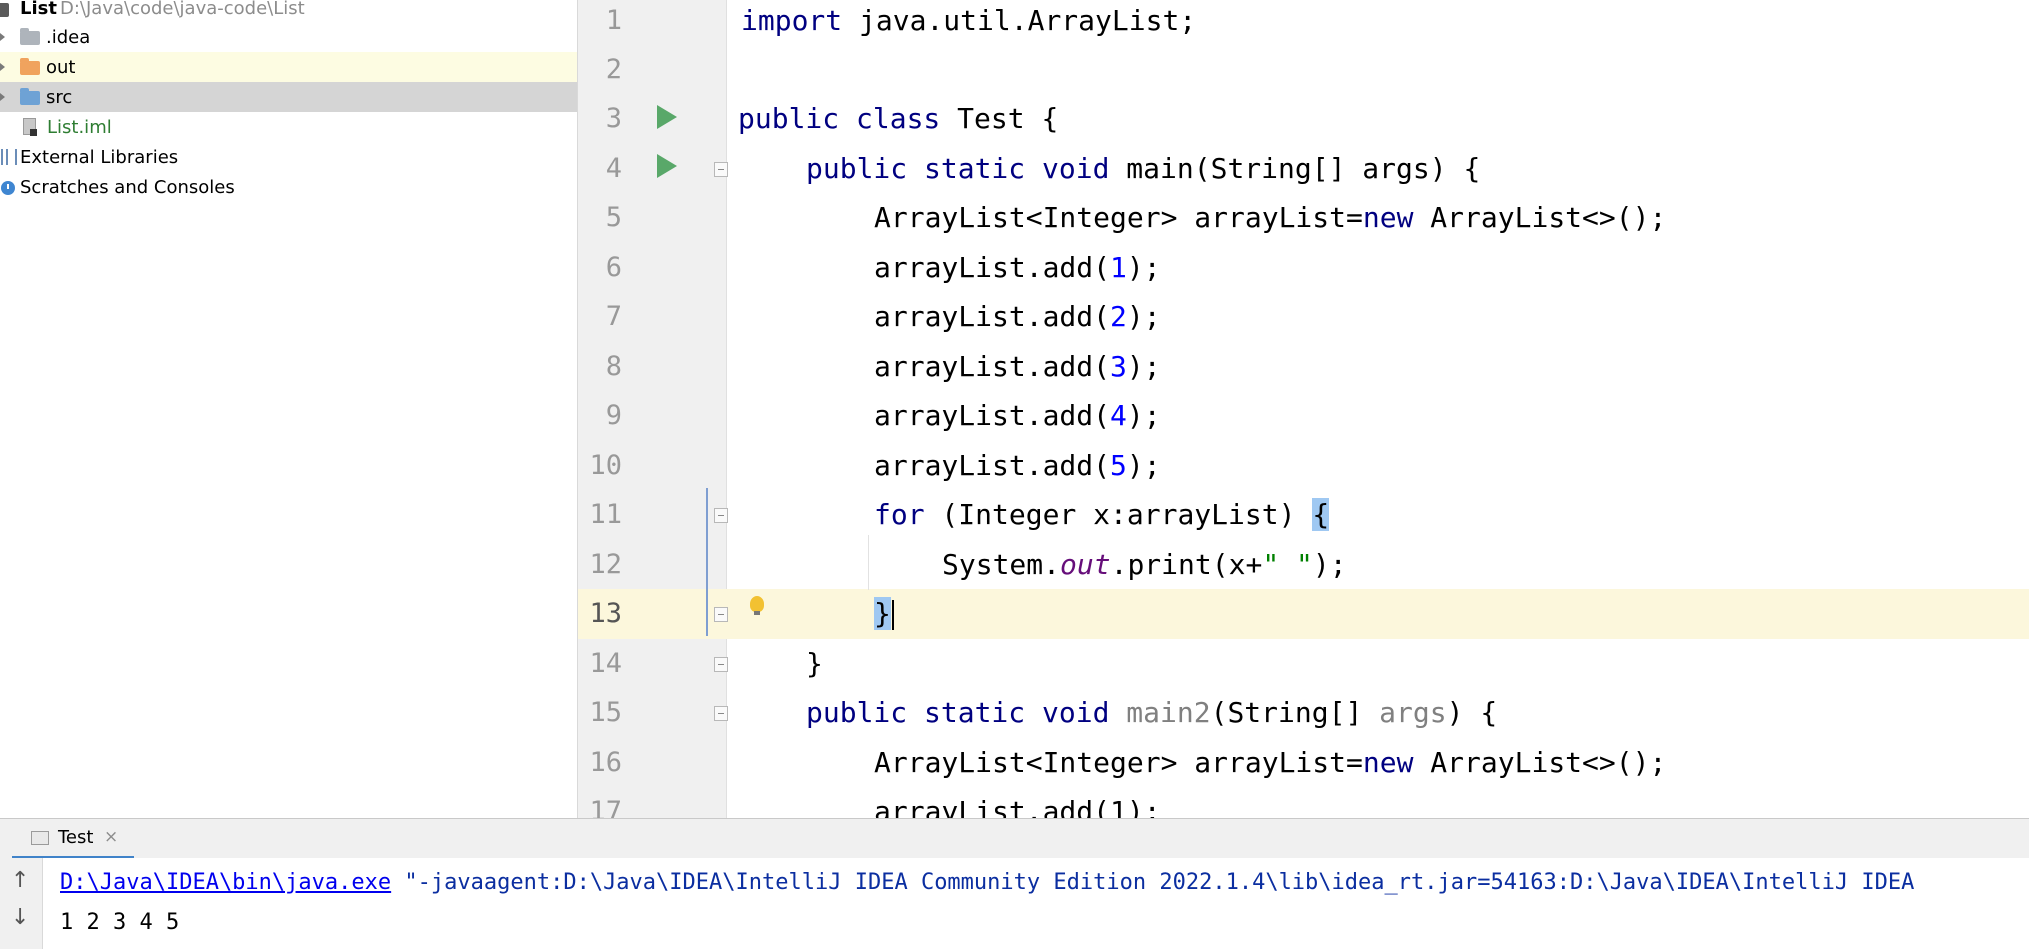  What do you see at coordinates (79, 127) in the screenshot?
I see `tree-item-label: List.iml` at bounding box center [79, 127].